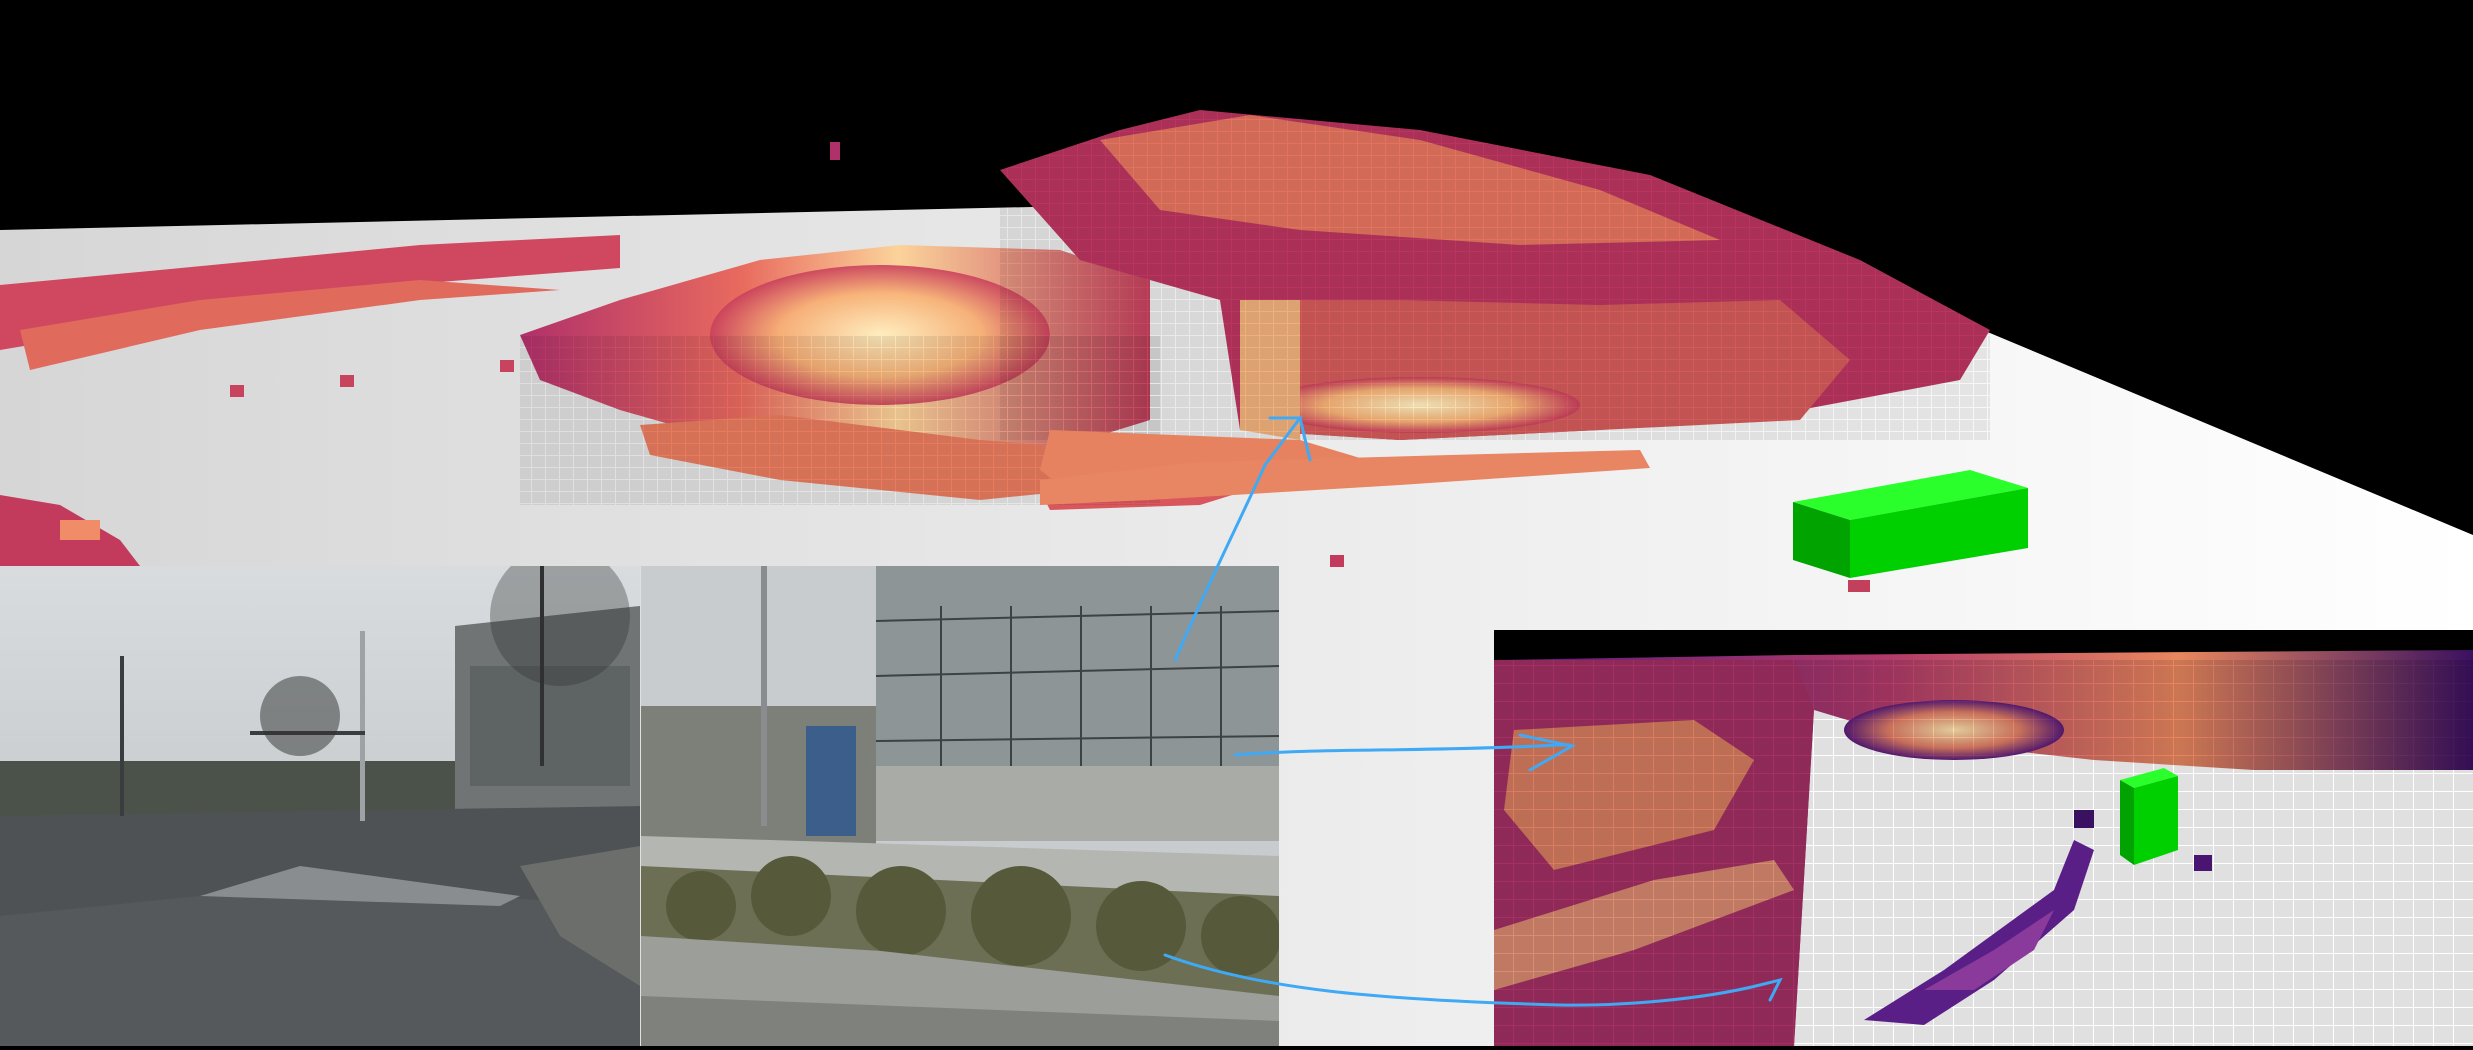  What do you see at coordinates (960, 806) in the screenshot?
I see `camera-image-building` at bounding box center [960, 806].